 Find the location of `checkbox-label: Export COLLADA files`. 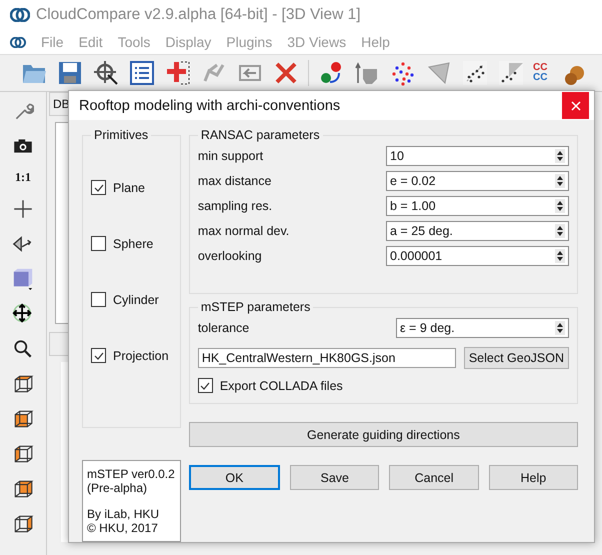

checkbox-label: Export COLLADA files is located at coordinates (281, 385).